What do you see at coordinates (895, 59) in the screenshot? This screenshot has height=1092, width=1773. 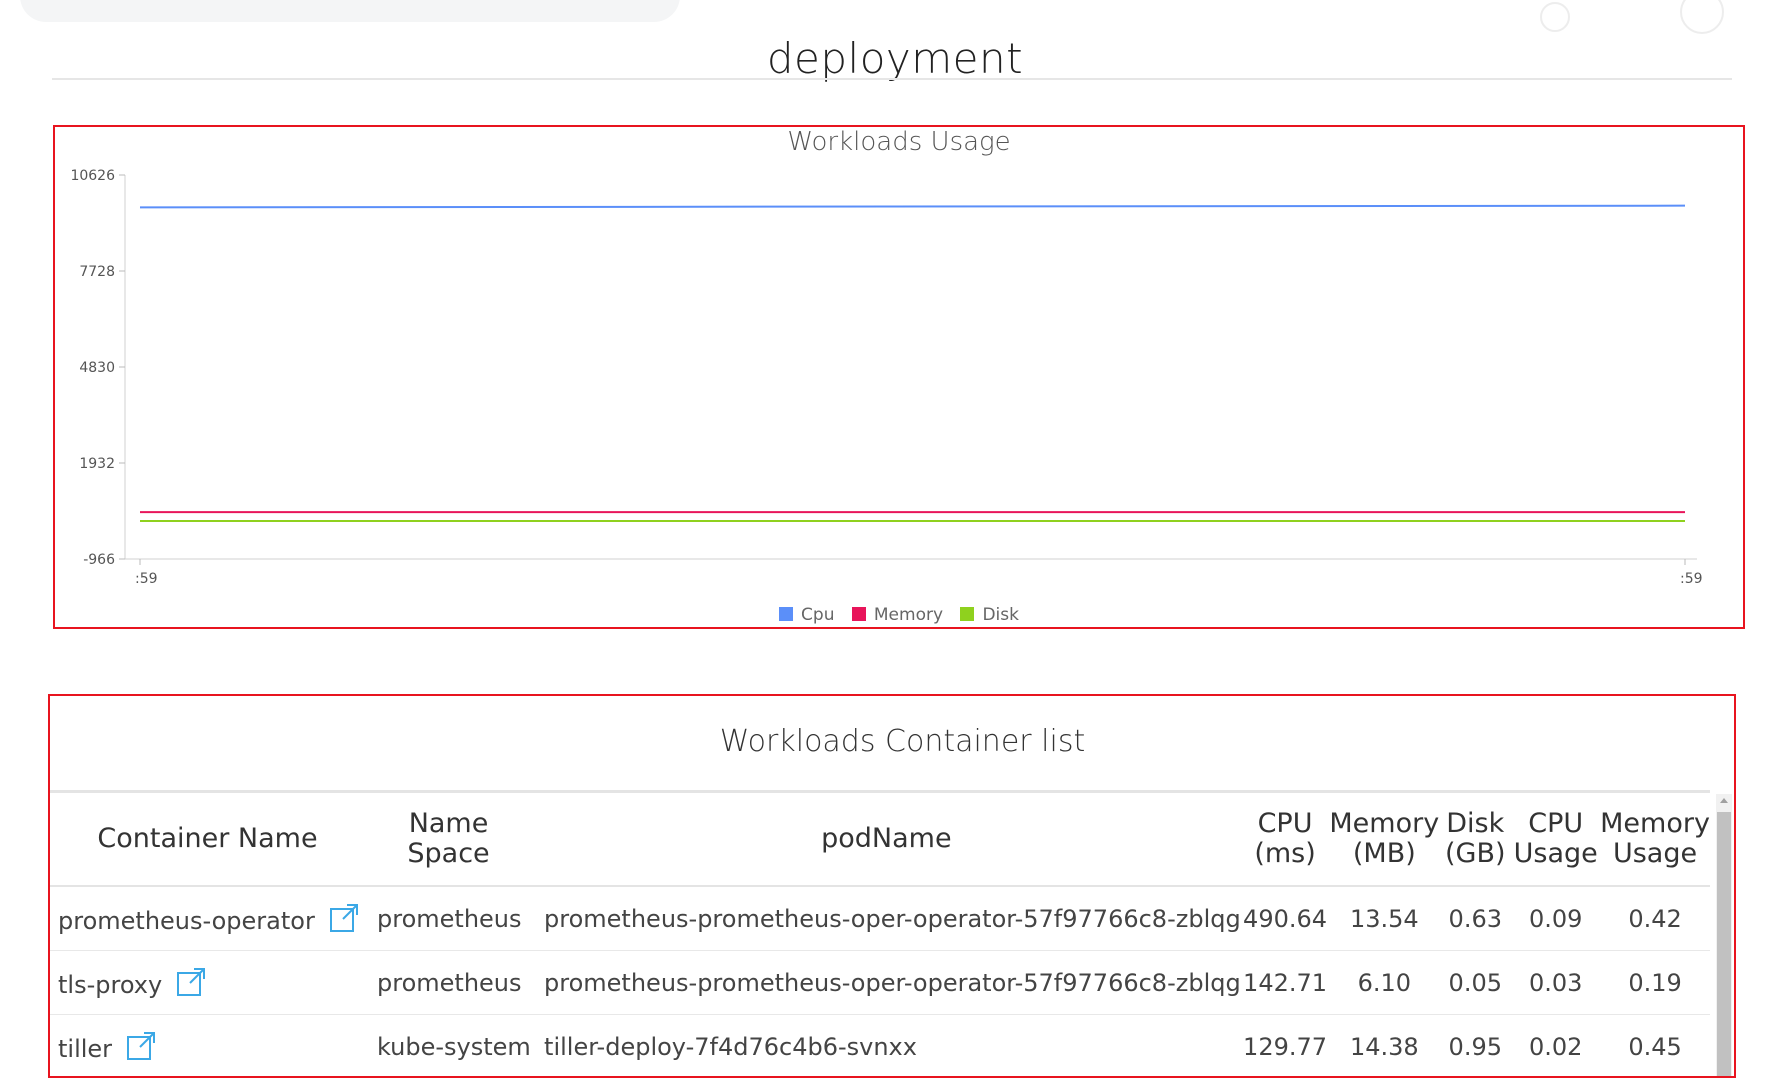 I see `page-title: deployment` at bounding box center [895, 59].